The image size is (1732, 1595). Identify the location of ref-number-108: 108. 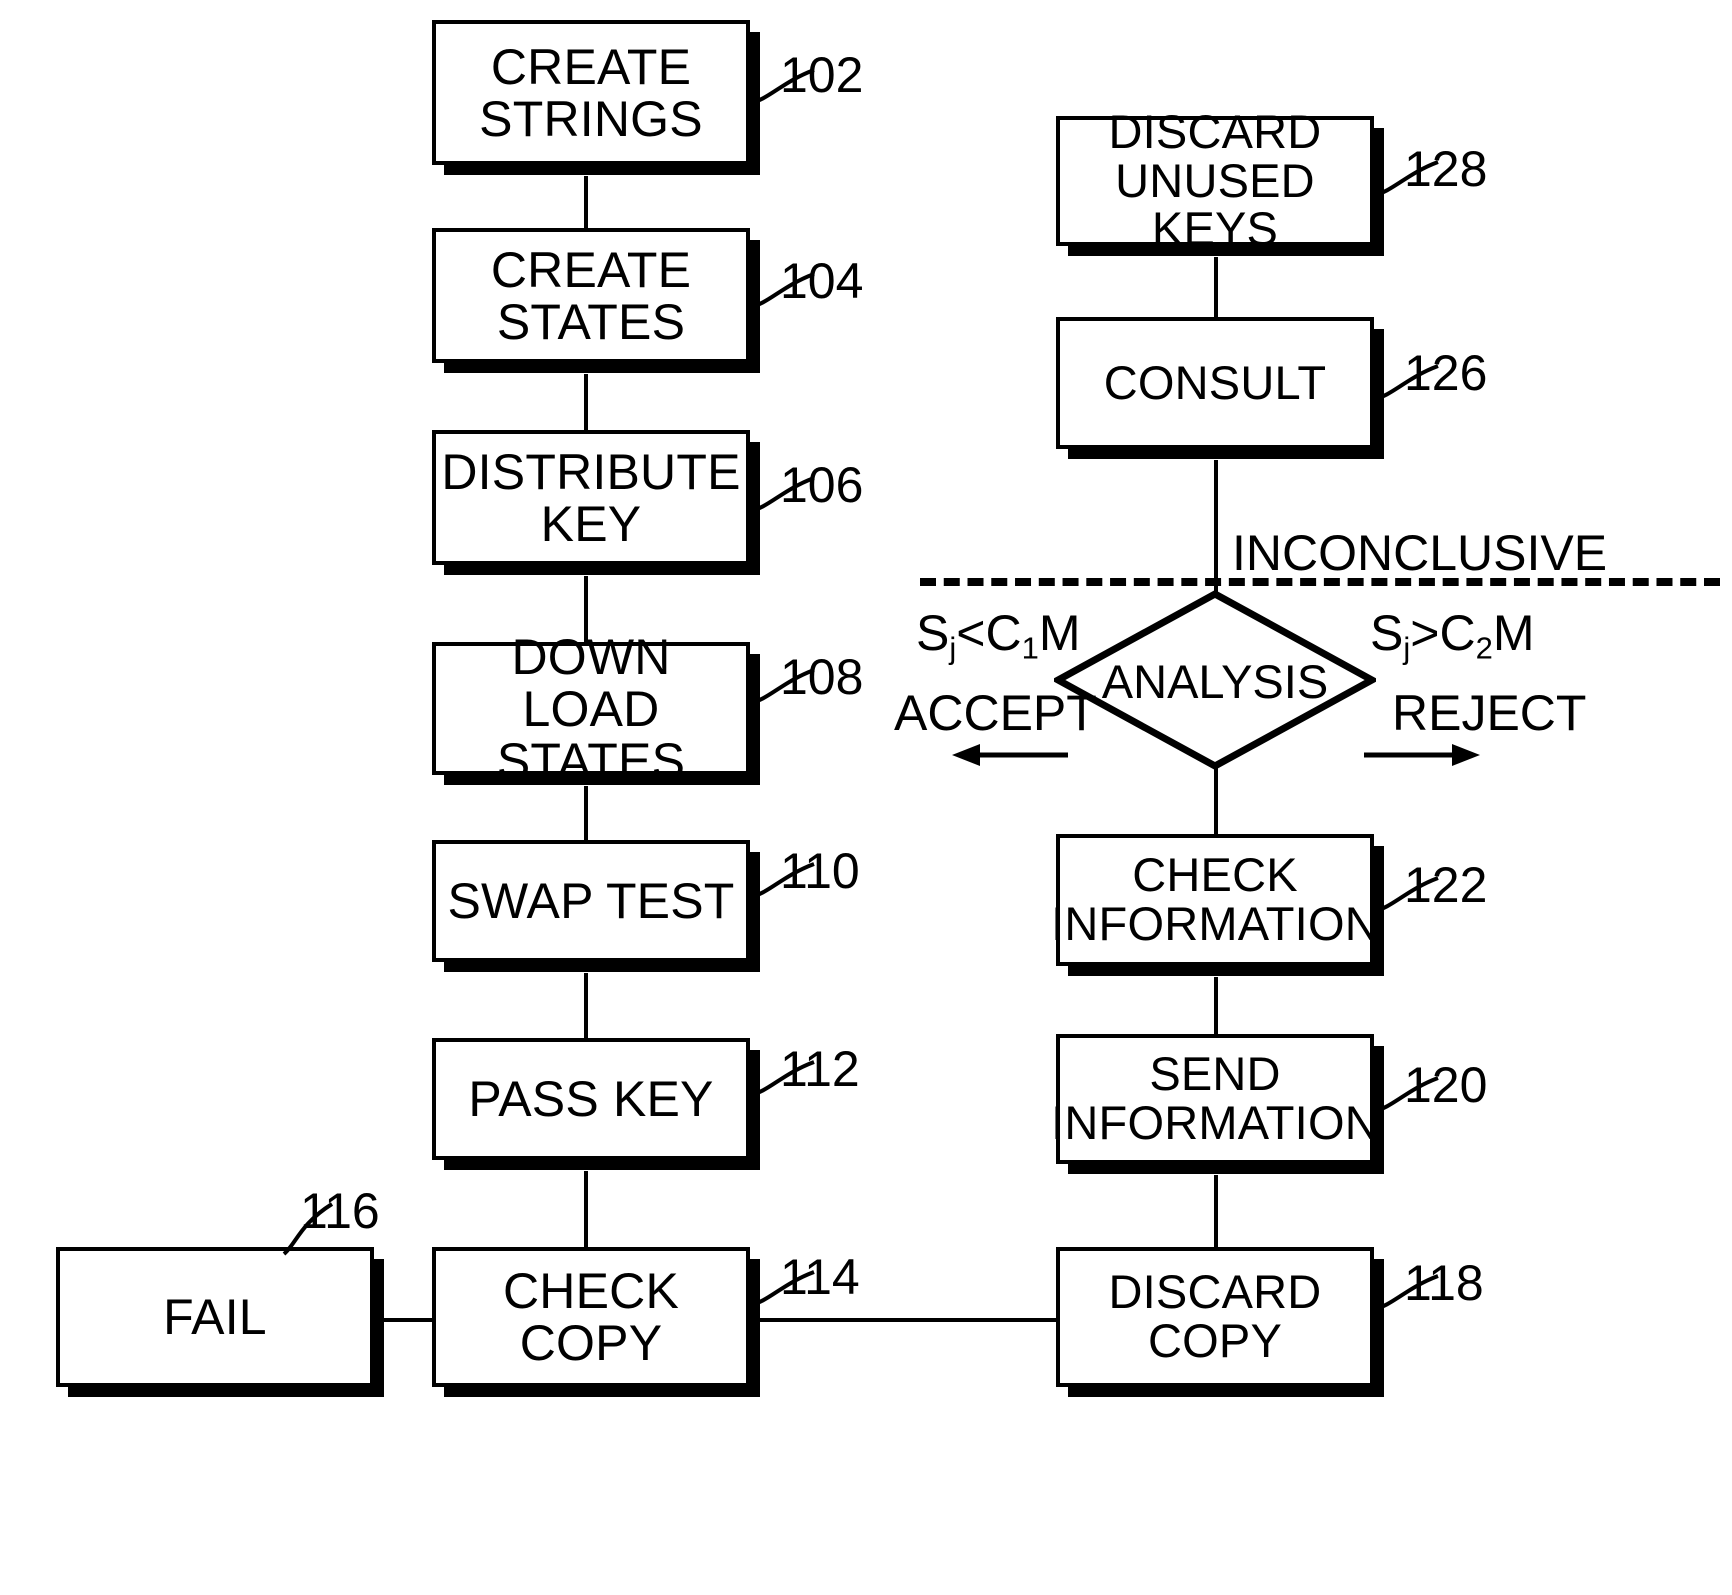
(822, 677).